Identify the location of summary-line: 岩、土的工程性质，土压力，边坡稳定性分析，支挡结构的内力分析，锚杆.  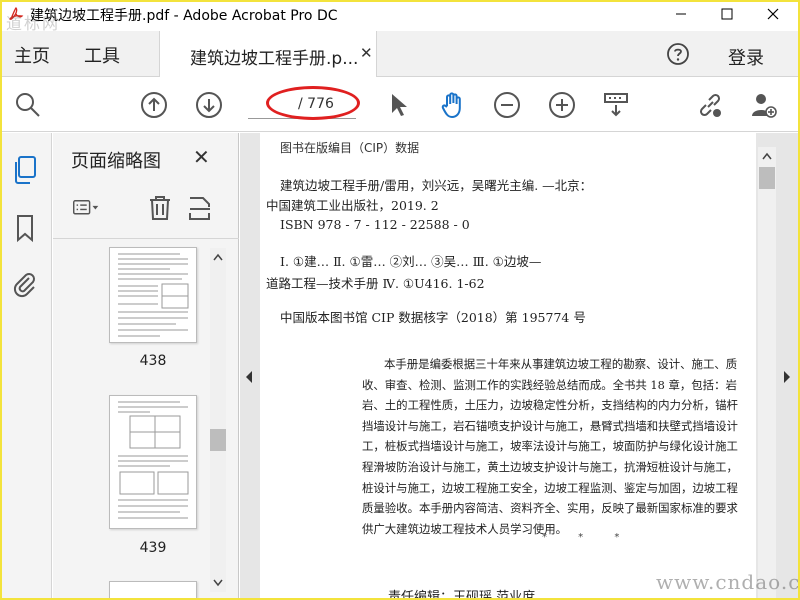
(550, 405).